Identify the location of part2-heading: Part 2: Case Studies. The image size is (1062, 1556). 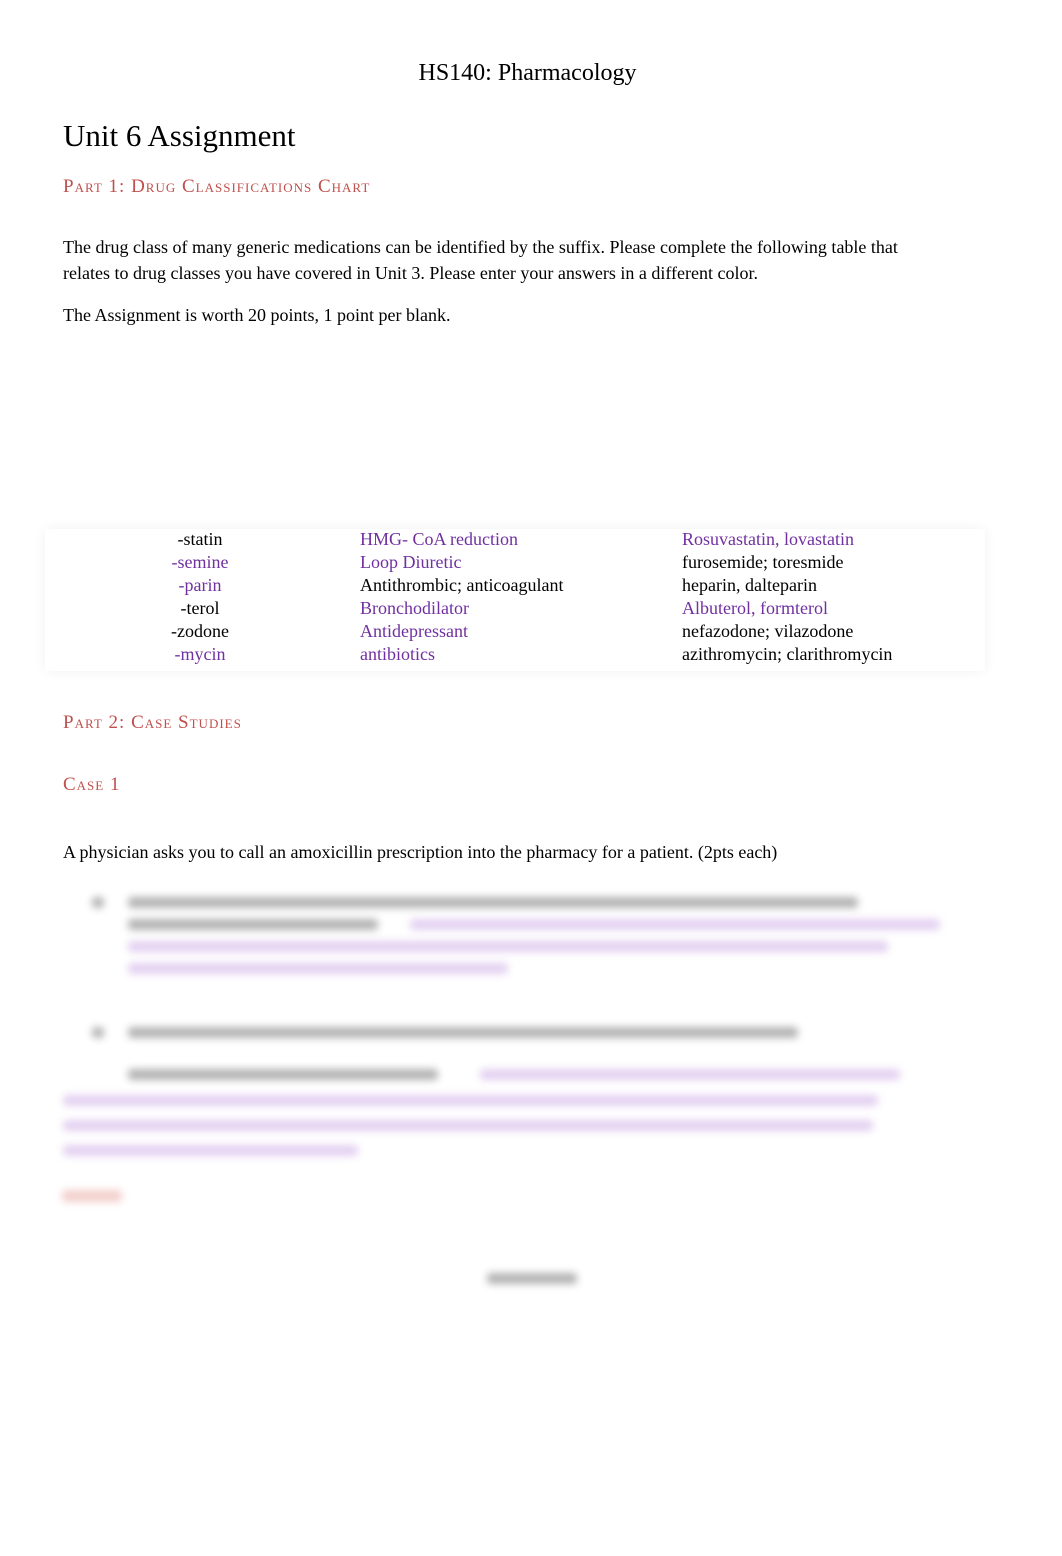
(152, 722).